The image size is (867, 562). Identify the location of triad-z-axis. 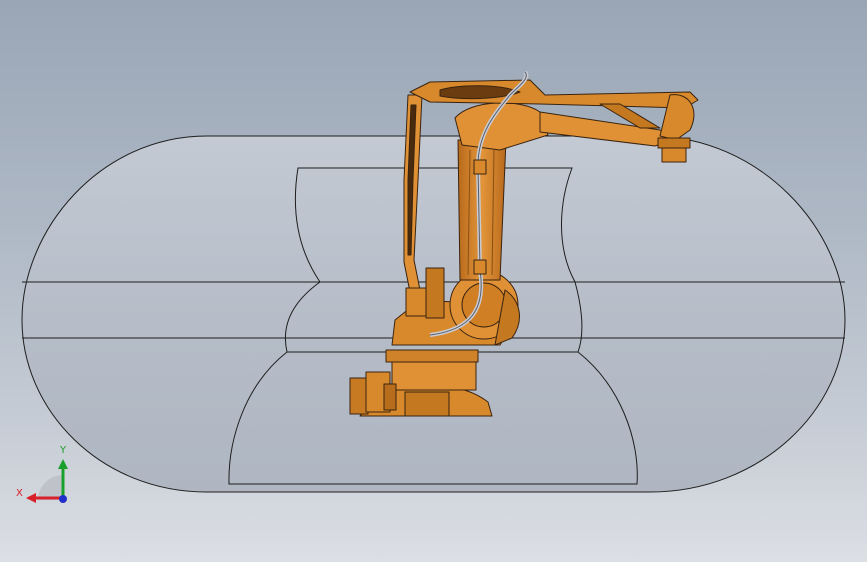
(63, 499).